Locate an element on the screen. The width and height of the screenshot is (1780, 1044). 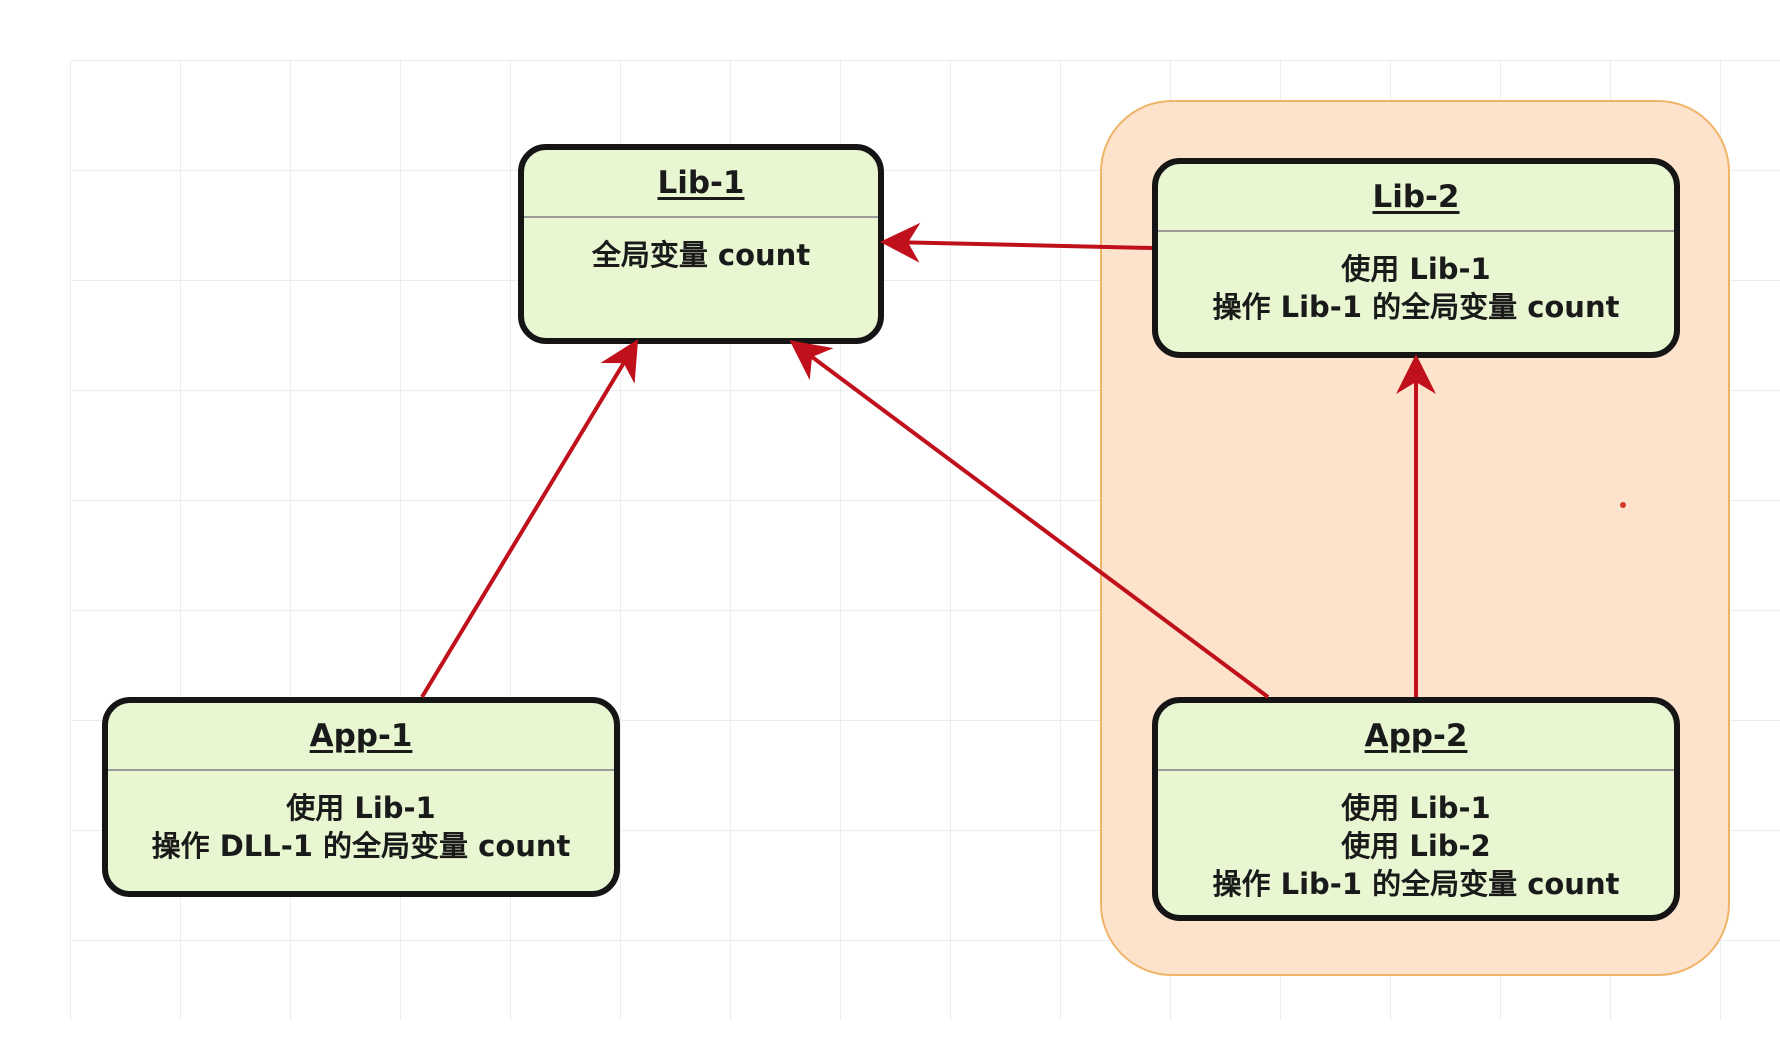
node-app-1-line: 使用 Lib-1 is located at coordinates (361, 808).